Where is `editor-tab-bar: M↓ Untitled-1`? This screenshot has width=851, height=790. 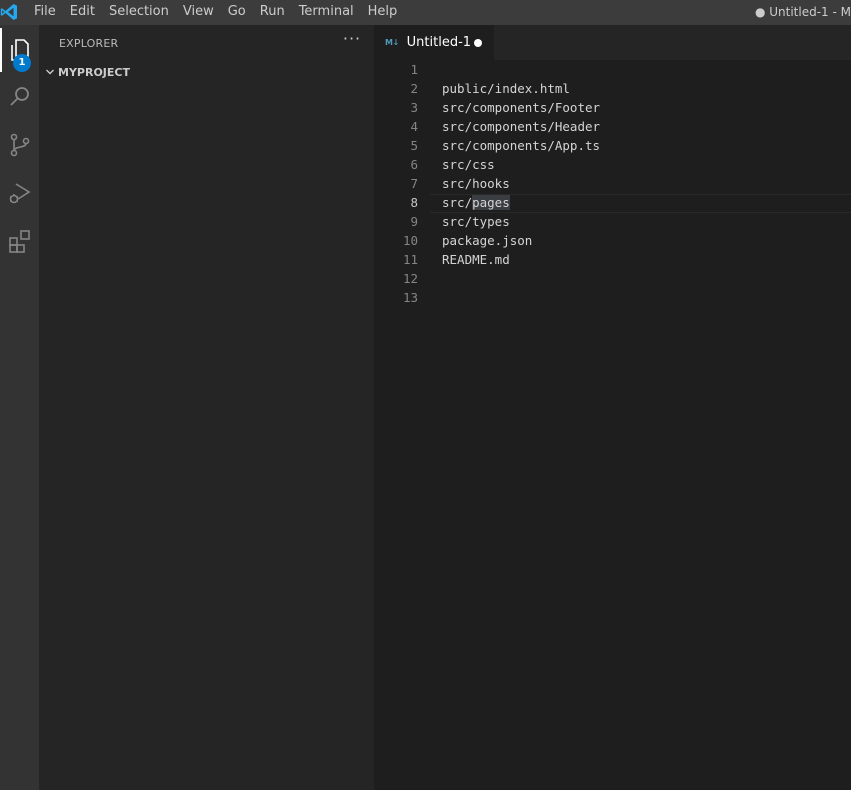 editor-tab-bar: M↓ Untitled-1 is located at coordinates (612, 42).